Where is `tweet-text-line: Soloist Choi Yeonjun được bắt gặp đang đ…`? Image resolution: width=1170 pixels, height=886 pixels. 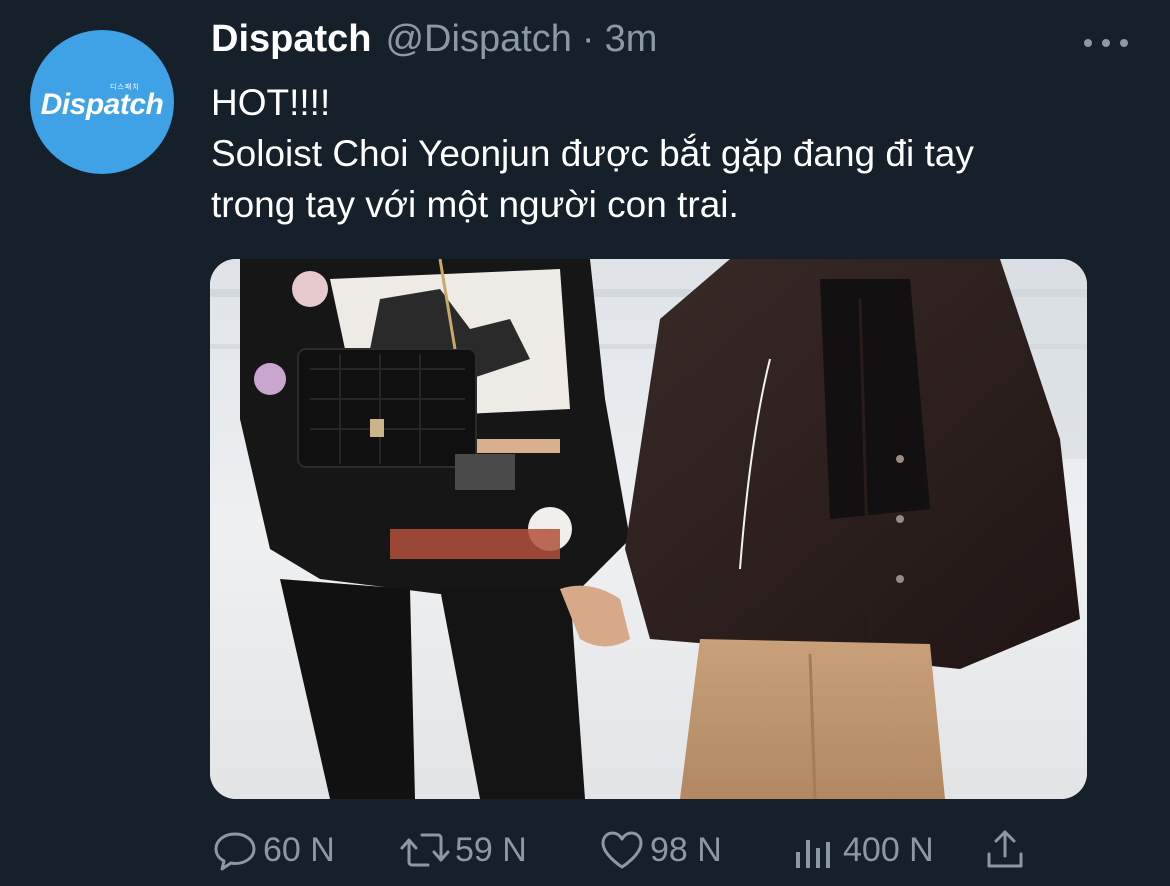
tweet-text-line: Soloist Choi Yeonjun được bắt gặp đang đ… is located at coordinates (592, 153).